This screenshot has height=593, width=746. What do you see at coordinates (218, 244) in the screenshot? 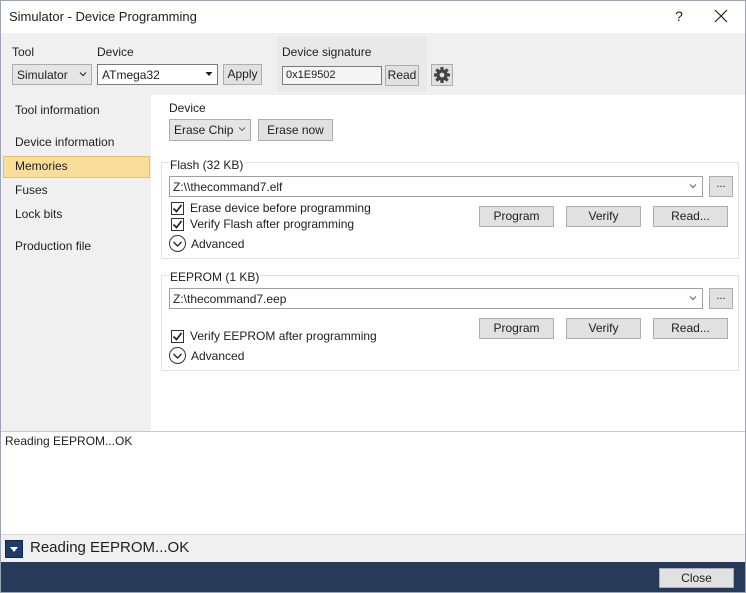
I see `flash-advanced-label: Advanced` at bounding box center [218, 244].